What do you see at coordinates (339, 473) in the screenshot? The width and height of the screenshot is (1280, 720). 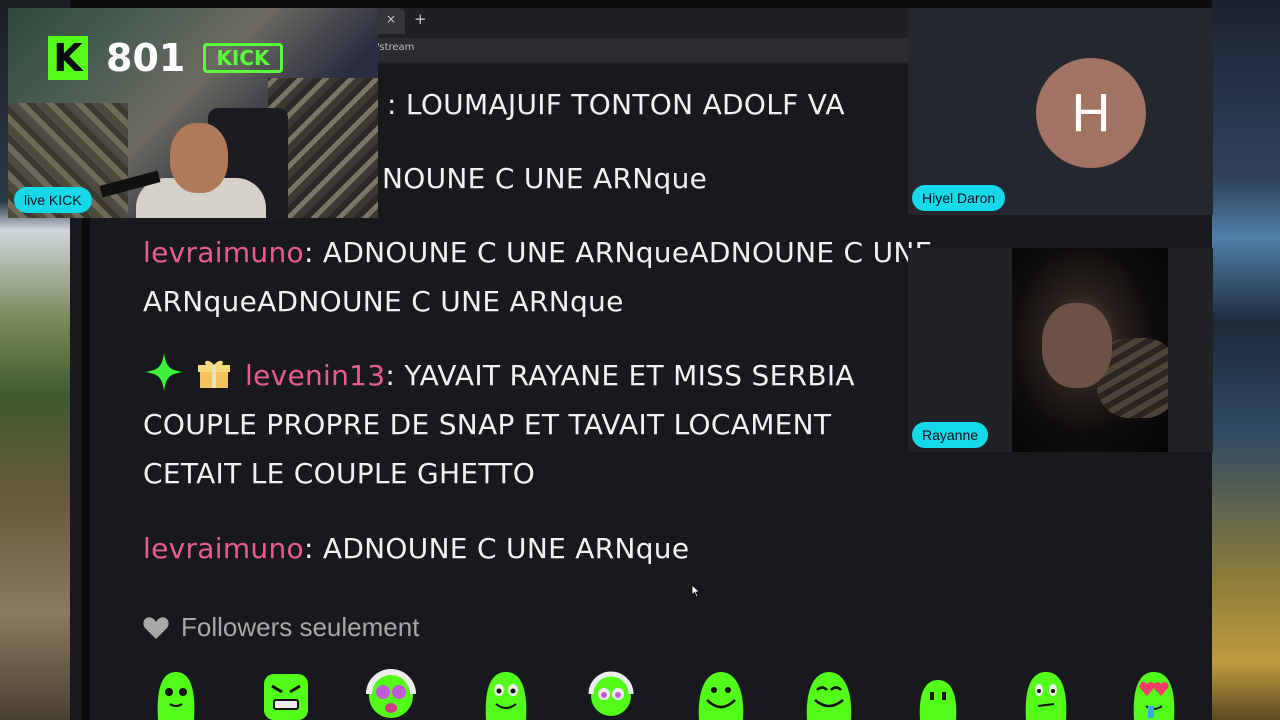 I see `message-text: CETAIT LE COUPLE GHETTO` at bounding box center [339, 473].